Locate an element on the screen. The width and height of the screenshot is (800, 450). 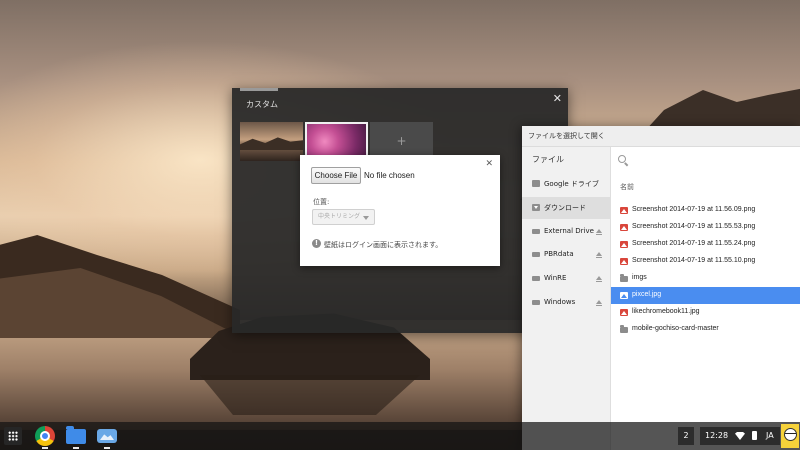
file-row: Screenshot 2014-07-19 at 11.55.53.png is located at coordinates (705, 227).